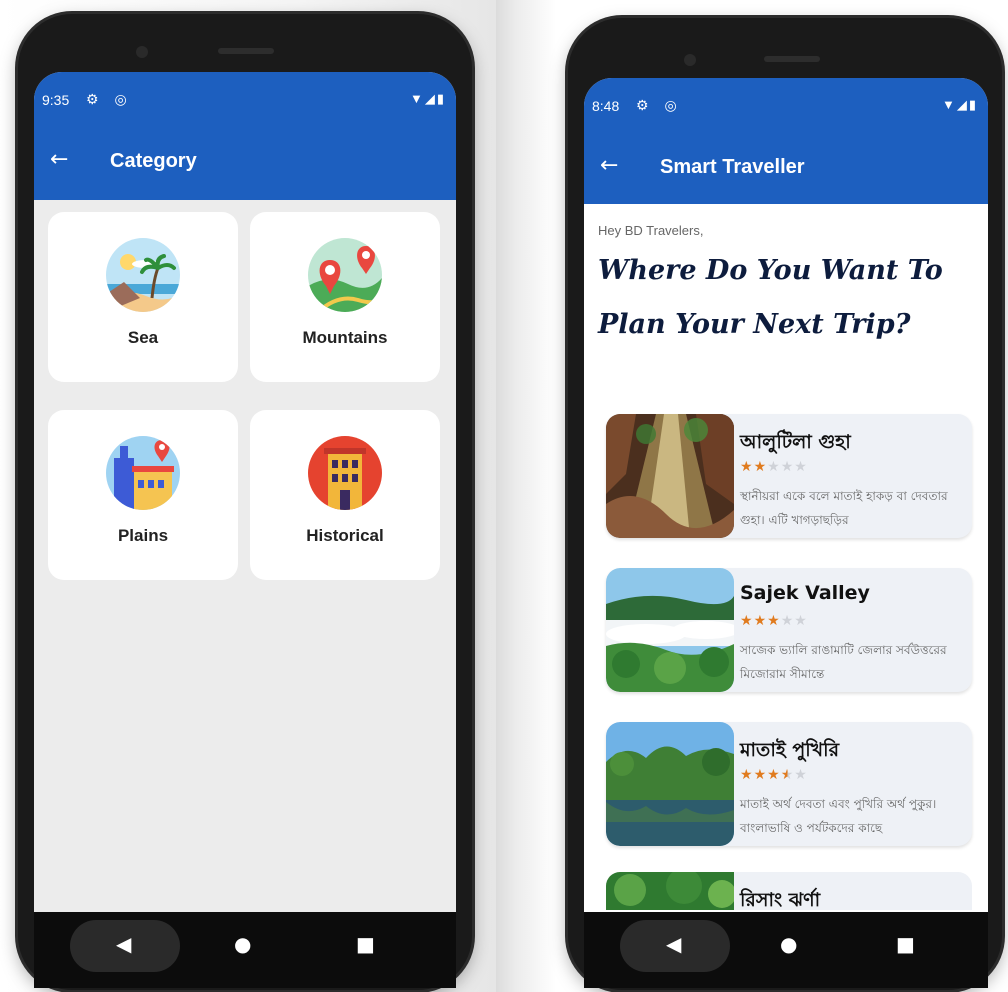  What do you see at coordinates (670, 784) in the screenshot?
I see `lake-image` at bounding box center [670, 784].